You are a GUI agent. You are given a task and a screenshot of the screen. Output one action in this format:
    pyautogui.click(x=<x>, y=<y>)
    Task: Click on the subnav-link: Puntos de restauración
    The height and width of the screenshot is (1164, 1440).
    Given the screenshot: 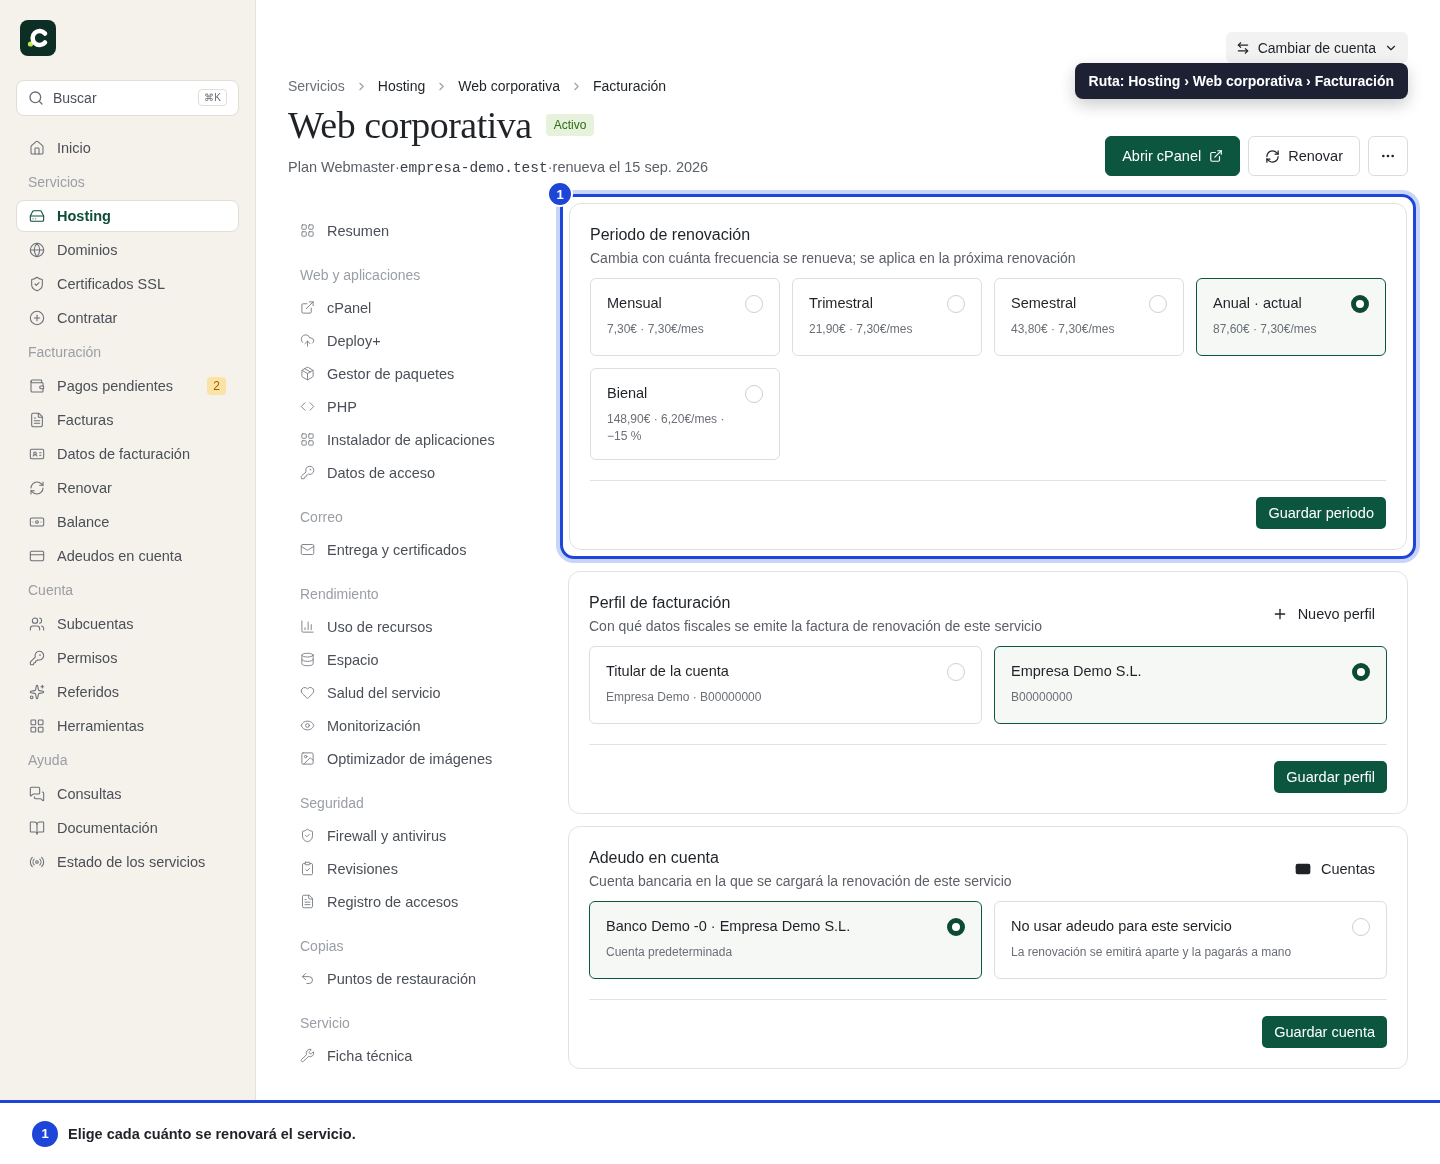 What is the action you would take?
    pyautogui.click(x=420, y=978)
    